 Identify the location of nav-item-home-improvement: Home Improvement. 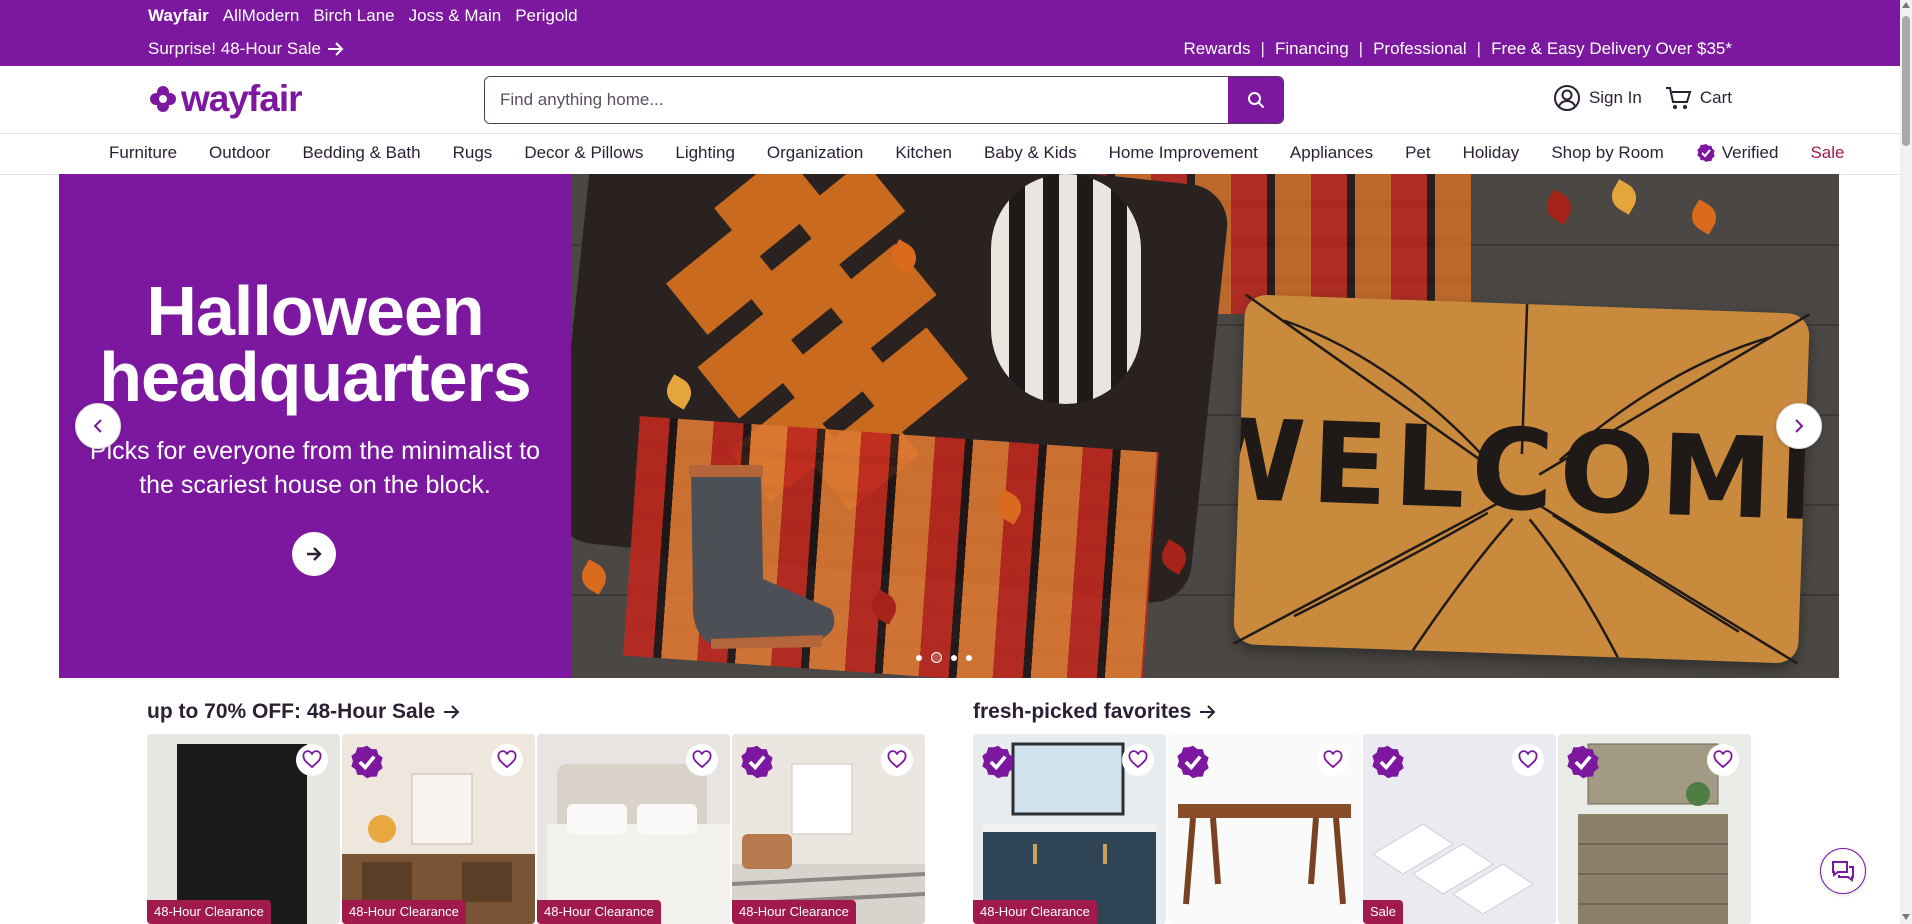
(1183, 153).